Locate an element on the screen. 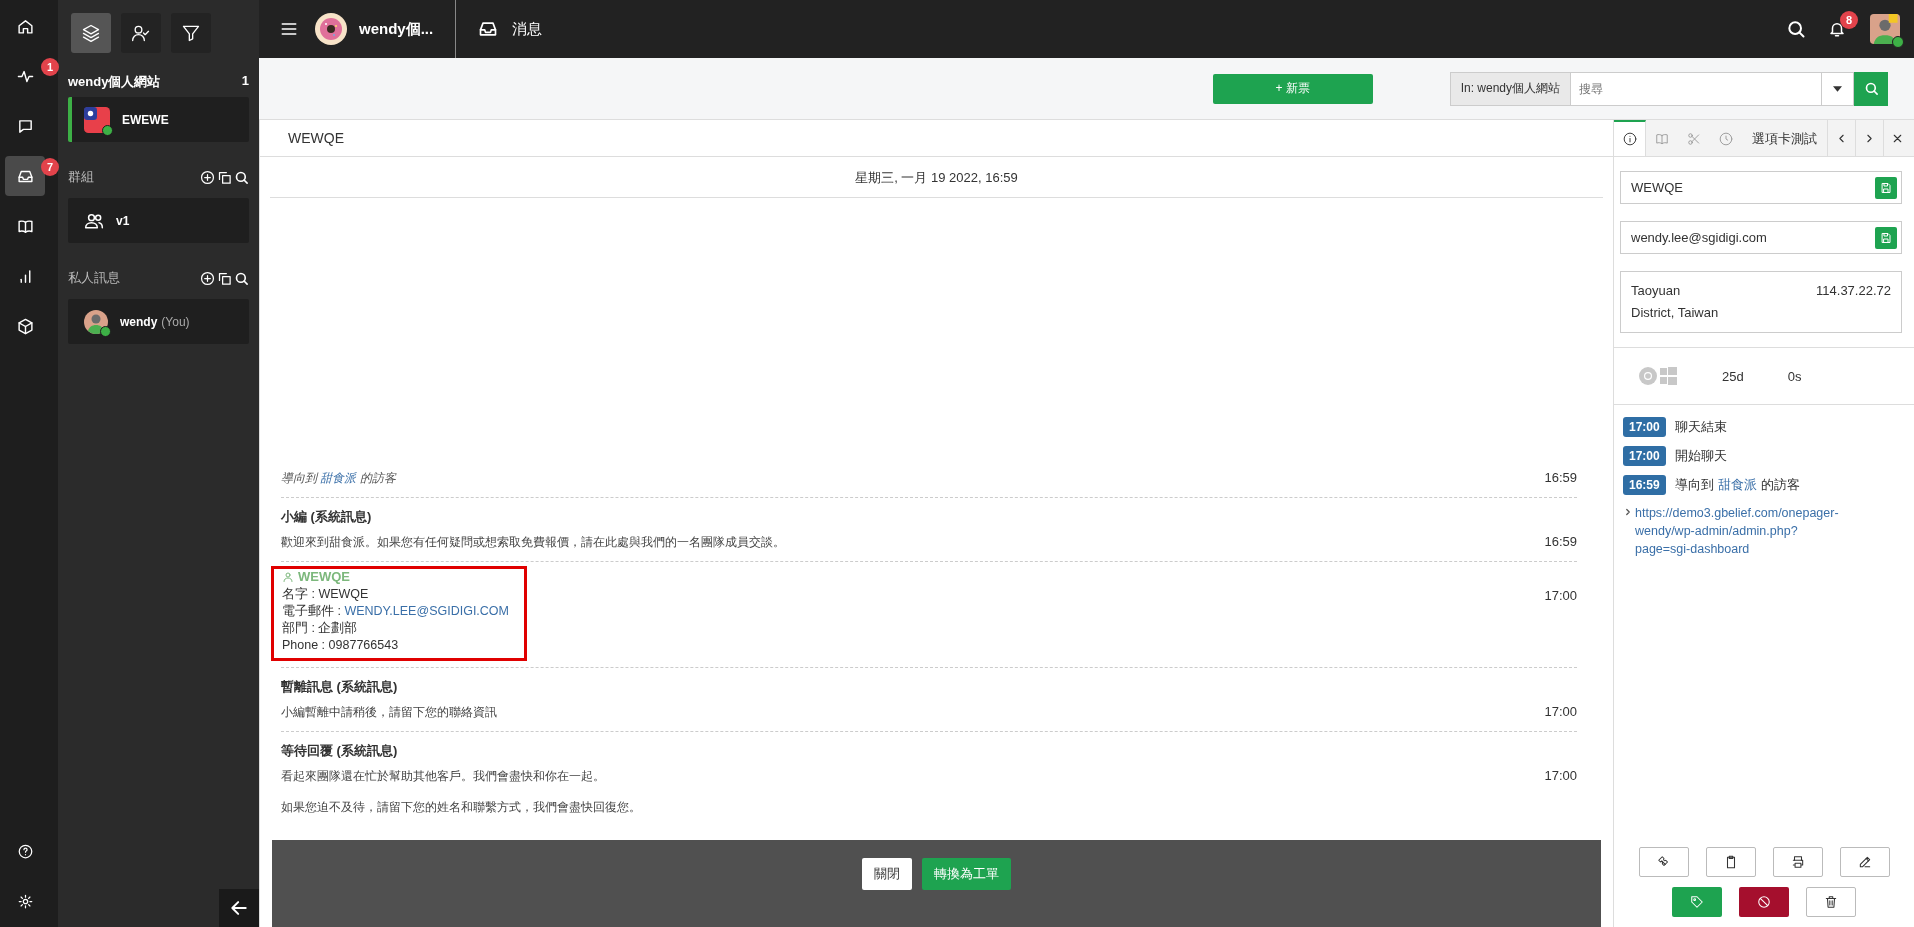  notification-badge: 8 is located at coordinates (1849, 20).